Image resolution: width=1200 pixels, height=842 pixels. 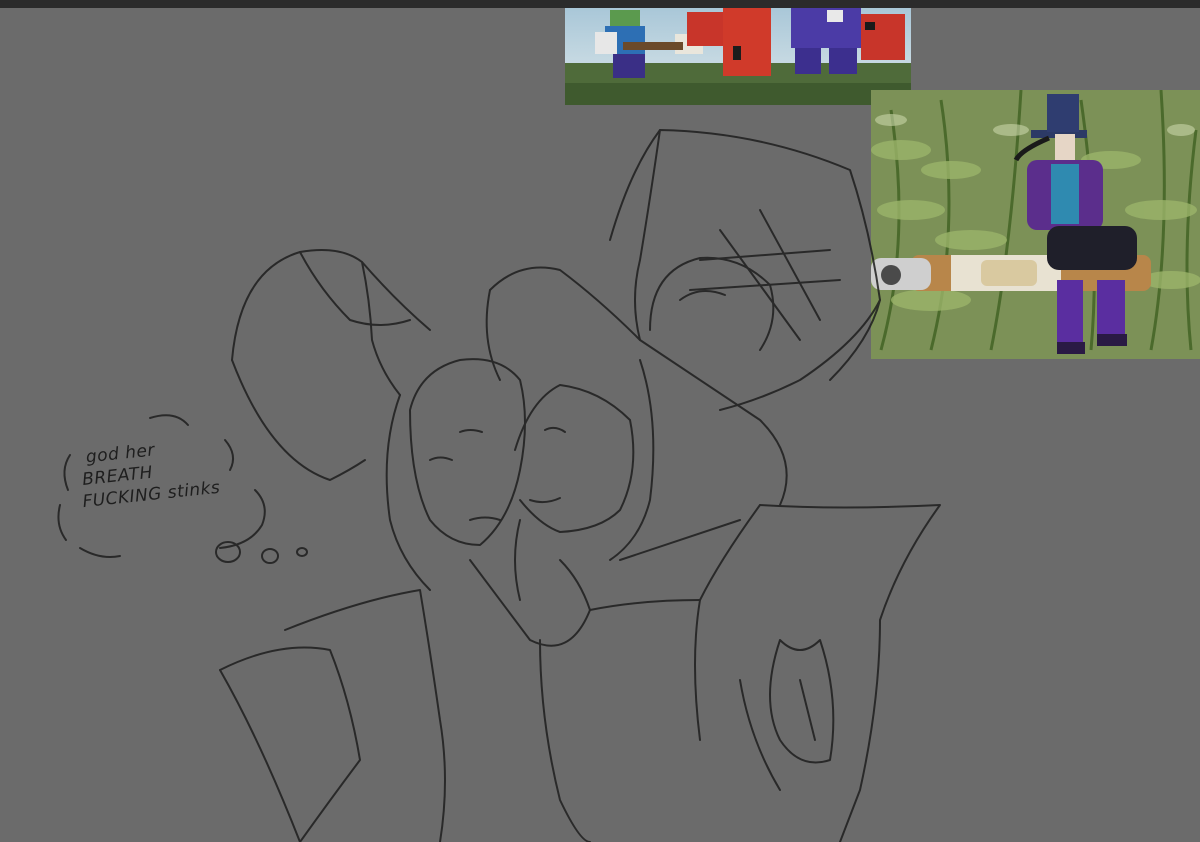 I want to click on reference-image-top, so click(x=738, y=56).